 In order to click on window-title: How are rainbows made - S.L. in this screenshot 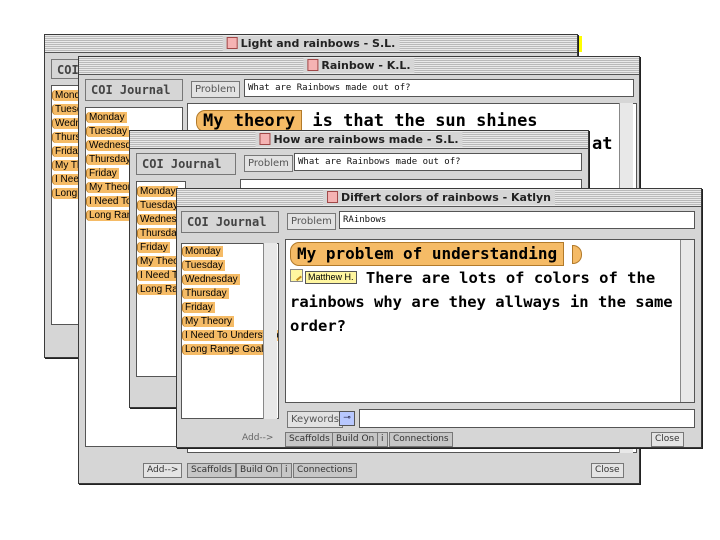, I will do `click(359, 139)`.